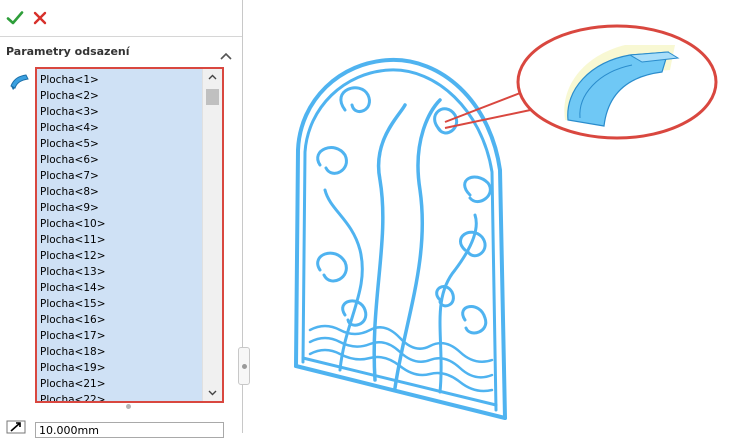  Describe the element at coordinates (492, 118) in the screenshot. I see `callout-leader-lower` at that location.